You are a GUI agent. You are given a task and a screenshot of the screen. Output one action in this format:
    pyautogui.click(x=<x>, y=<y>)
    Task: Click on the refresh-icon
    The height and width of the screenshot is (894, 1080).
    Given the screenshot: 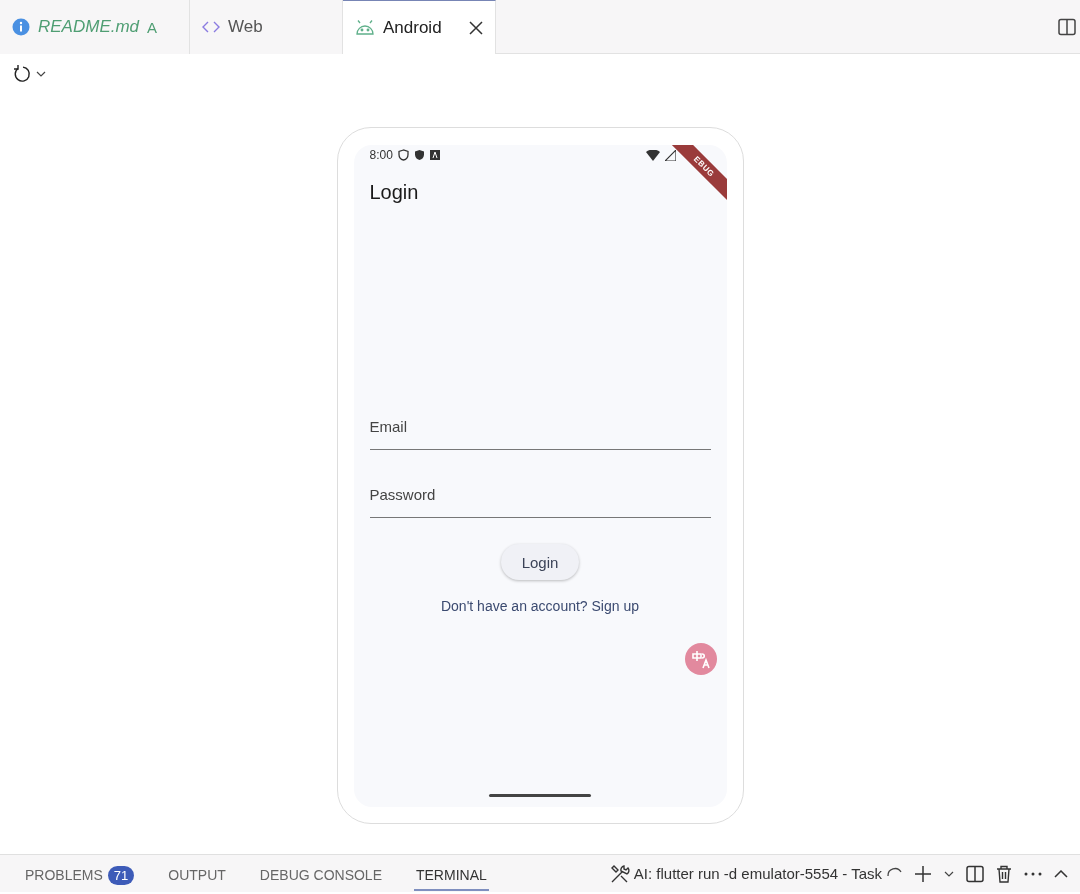 What is the action you would take?
    pyautogui.click(x=22, y=74)
    